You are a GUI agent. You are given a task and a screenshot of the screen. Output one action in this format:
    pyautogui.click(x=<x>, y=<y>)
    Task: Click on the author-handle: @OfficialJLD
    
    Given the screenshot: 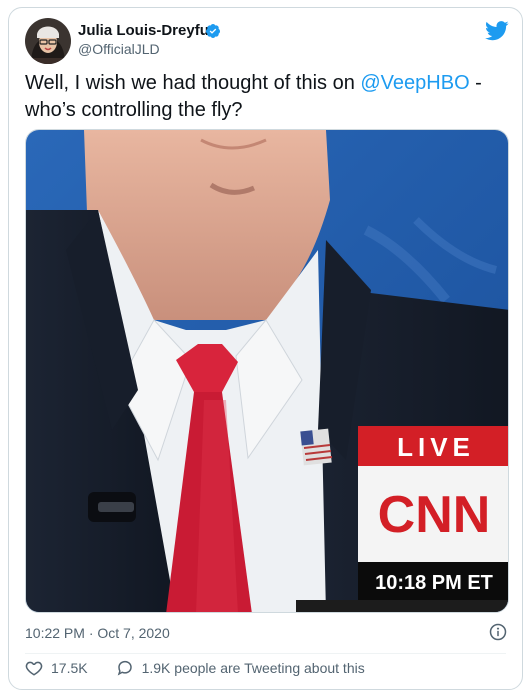 What is the action you would take?
    pyautogui.click(x=119, y=49)
    